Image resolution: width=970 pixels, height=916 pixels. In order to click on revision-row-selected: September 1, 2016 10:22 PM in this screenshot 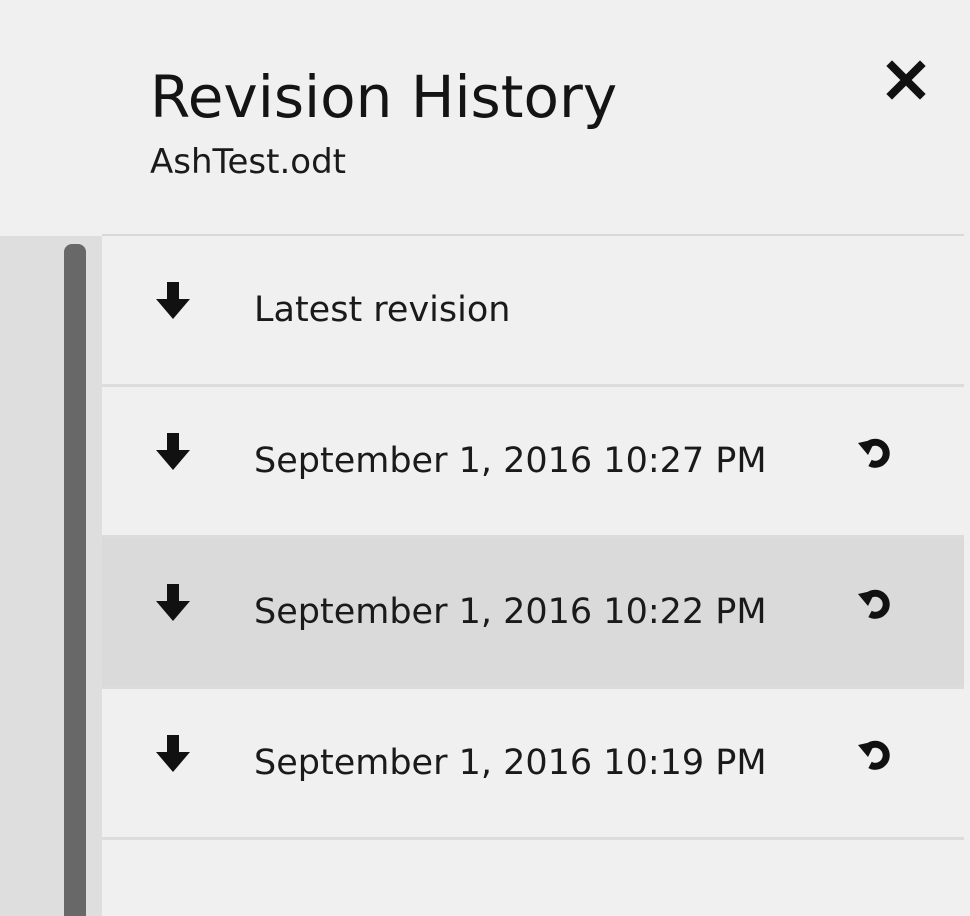, I will do `click(533, 613)`.